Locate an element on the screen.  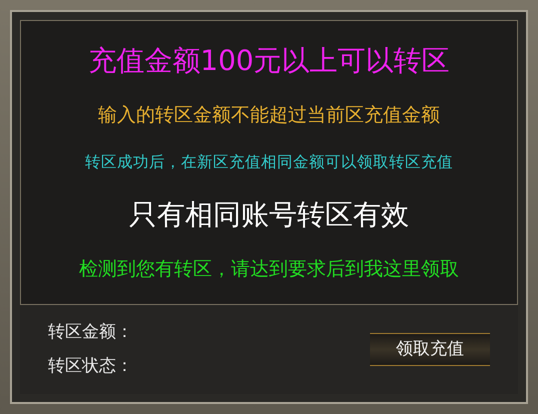
notice-text: 检测到您有转区，请达到要求后到我这里领取 is located at coordinates (269, 269).